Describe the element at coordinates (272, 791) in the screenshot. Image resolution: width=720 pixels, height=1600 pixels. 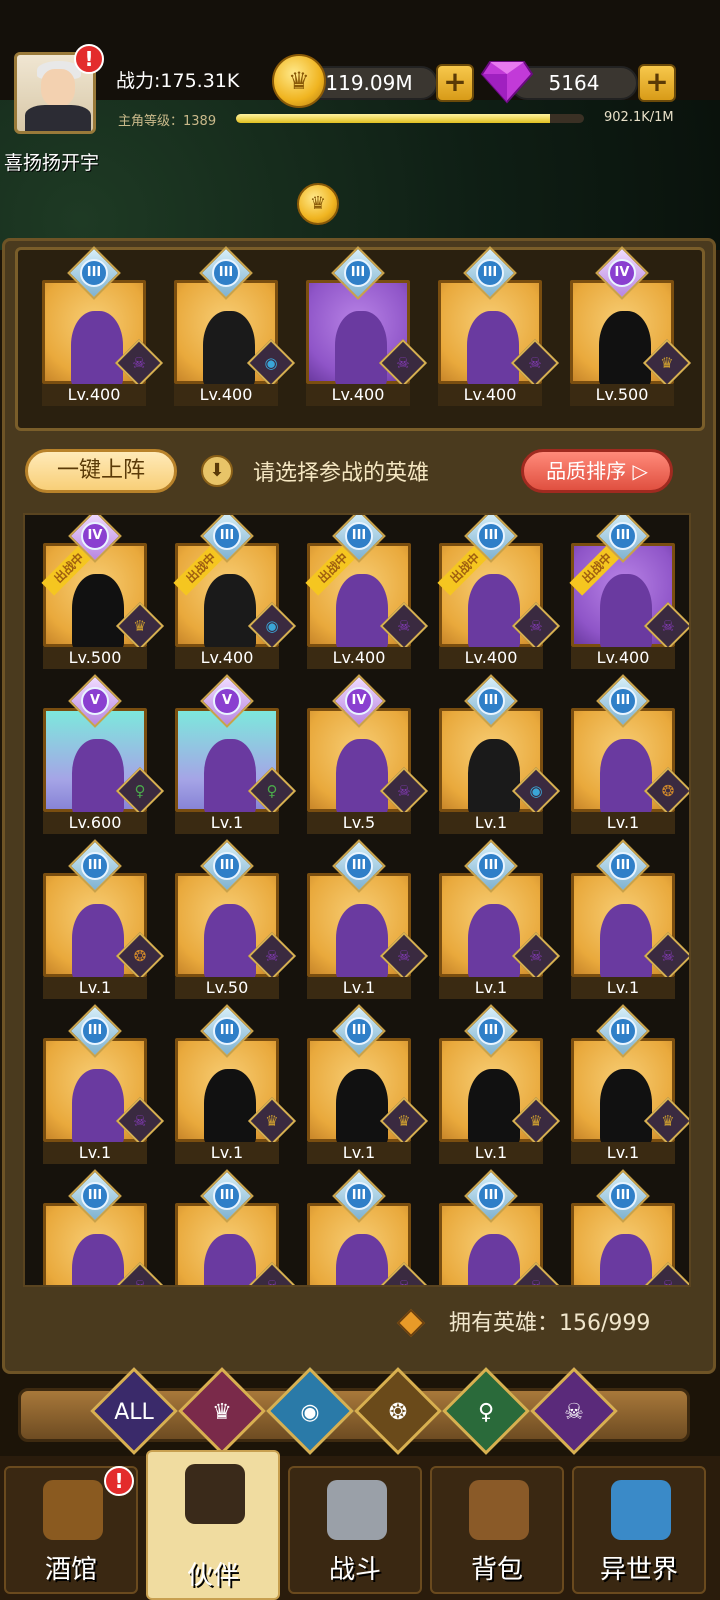
I see `elf-faction-icon: ♀` at that location.